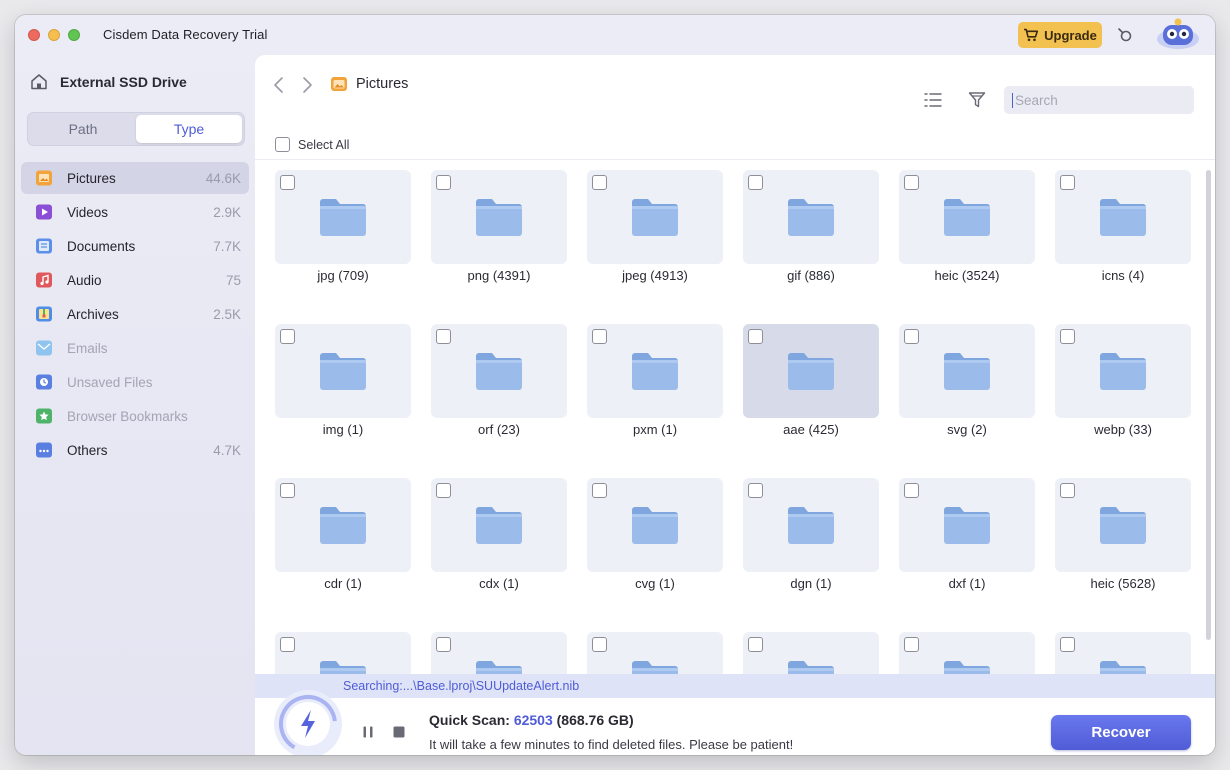  I want to click on tab-path: Path, so click(83, 129).